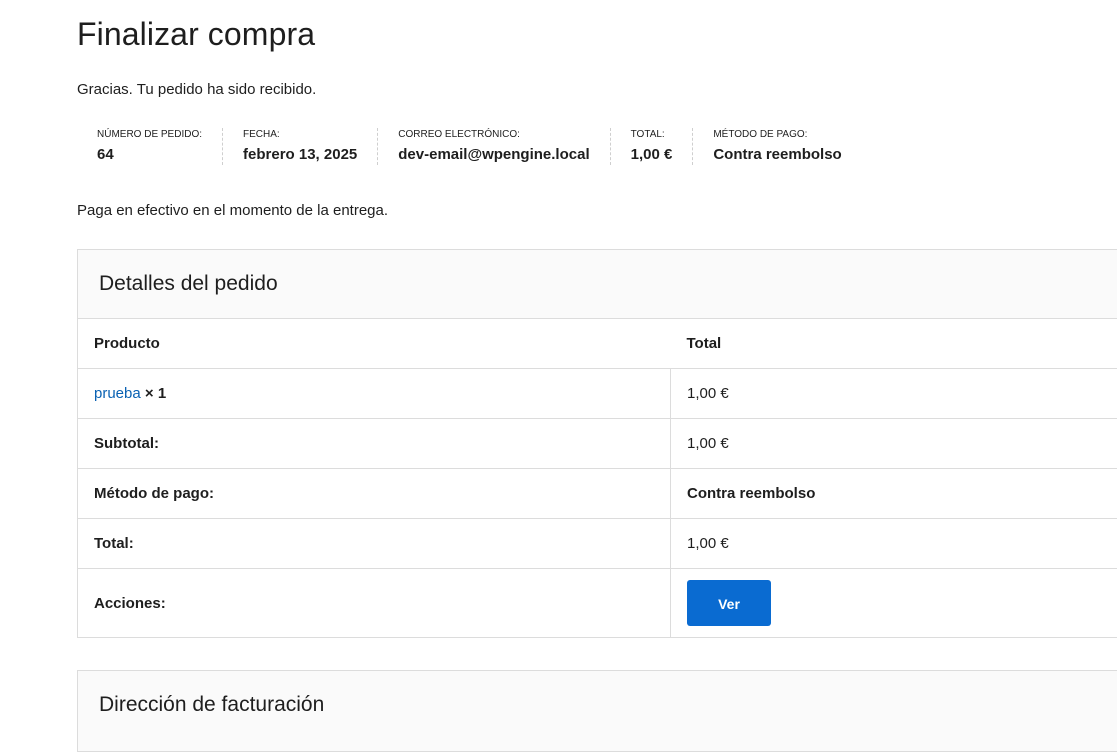 Image resolution: width=1117 pixels, height=752 pixels. What do you see at coordinates (374, 544) in the screenshot?
I see `total-label: Total:` at bounding box center [374, 544].